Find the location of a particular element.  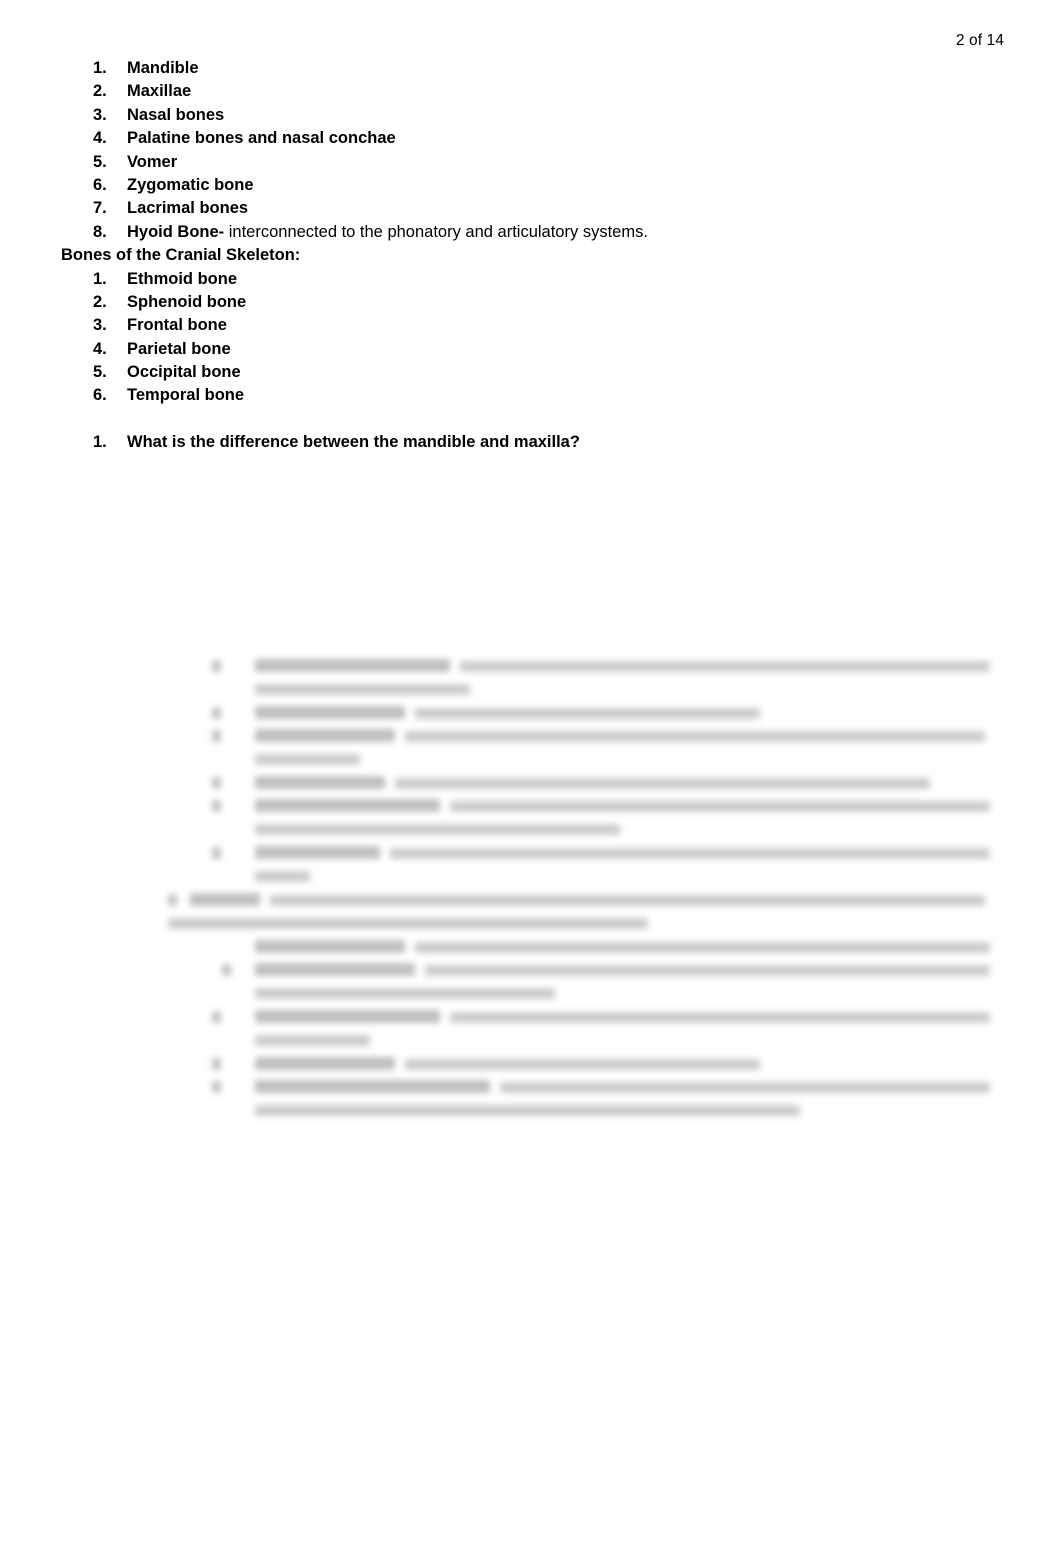

list-item-label: Vomer is located at coordinates (152, 161).